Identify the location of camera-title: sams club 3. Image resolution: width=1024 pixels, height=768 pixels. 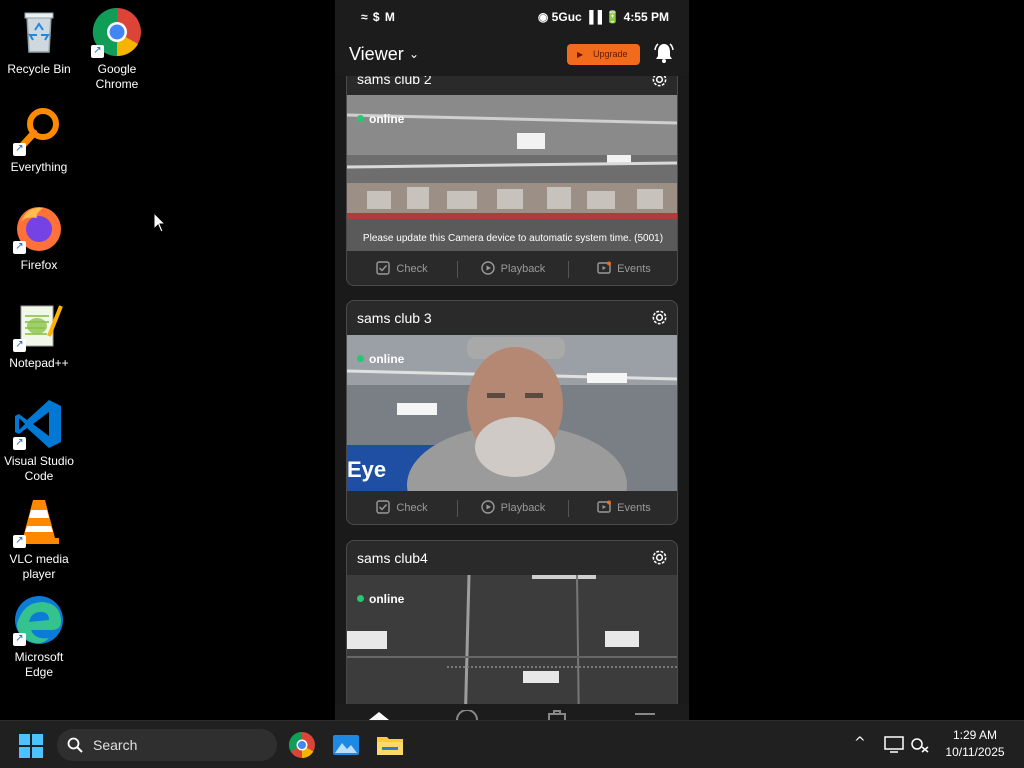
(394, 318).